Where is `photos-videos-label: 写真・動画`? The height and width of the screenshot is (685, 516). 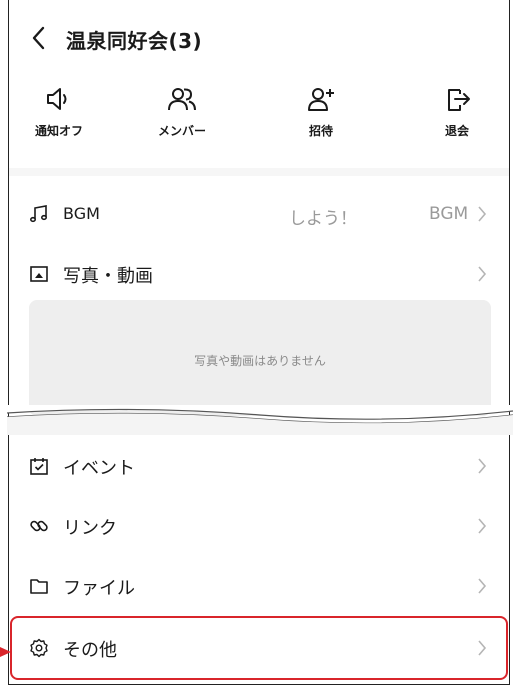 photos-videos-label: 写真・動画 is located at coordinates (108, 276).